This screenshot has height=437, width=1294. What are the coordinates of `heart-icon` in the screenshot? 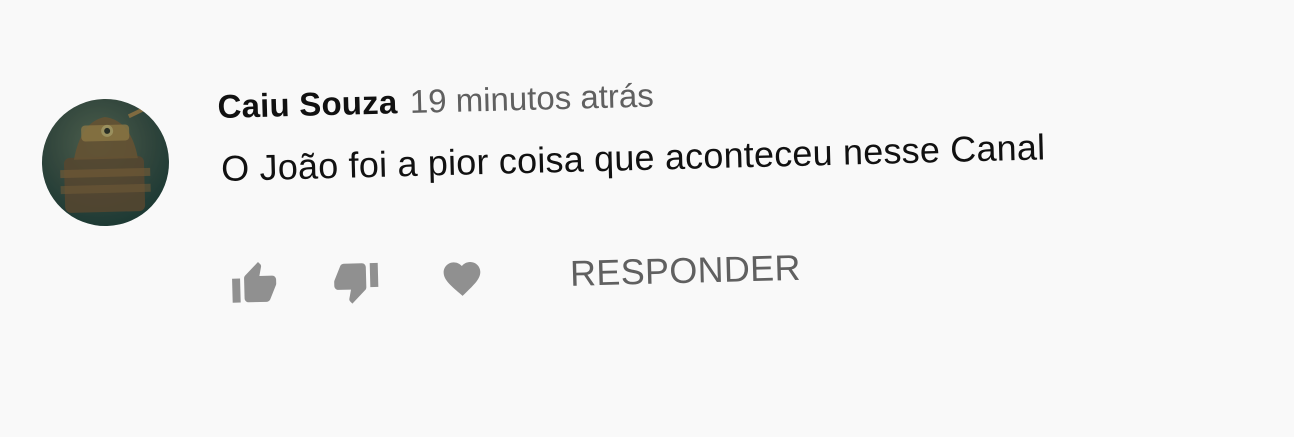 It's located at (462, 278).